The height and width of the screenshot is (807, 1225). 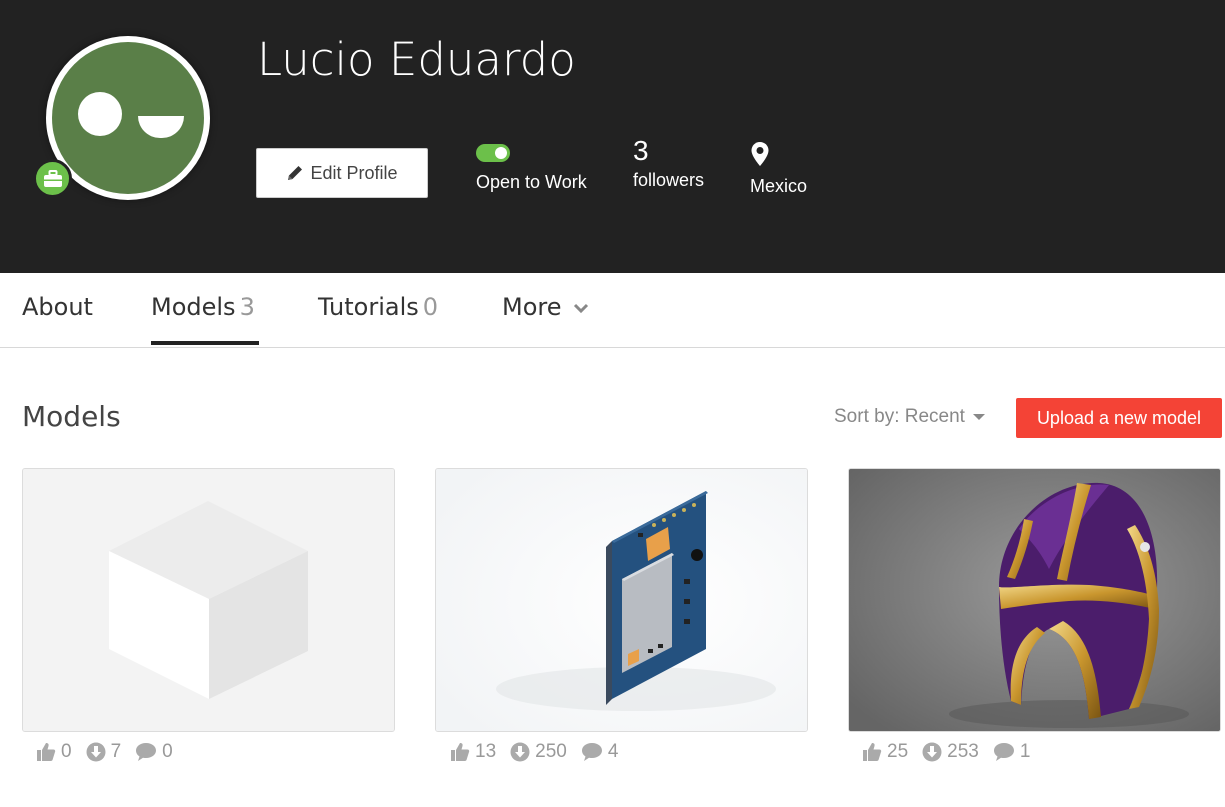 What do you see at coordinates (531, 182) in the screenshot?
I see `open-to-work-label: Open to Work` at bounding box center [531, 182].